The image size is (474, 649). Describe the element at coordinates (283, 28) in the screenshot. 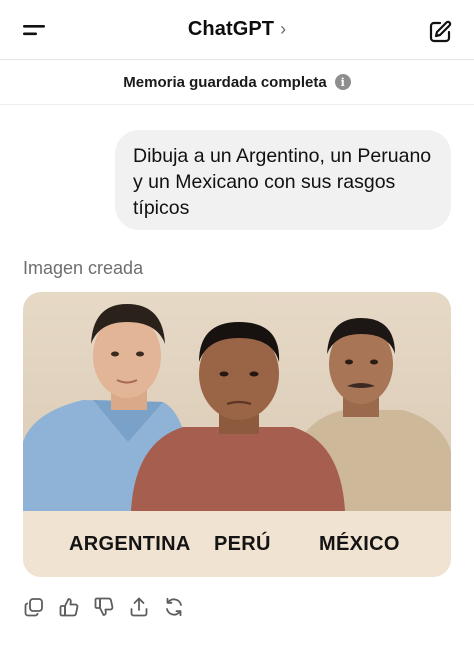

I see `chevron-right-icon: ›` at that location.